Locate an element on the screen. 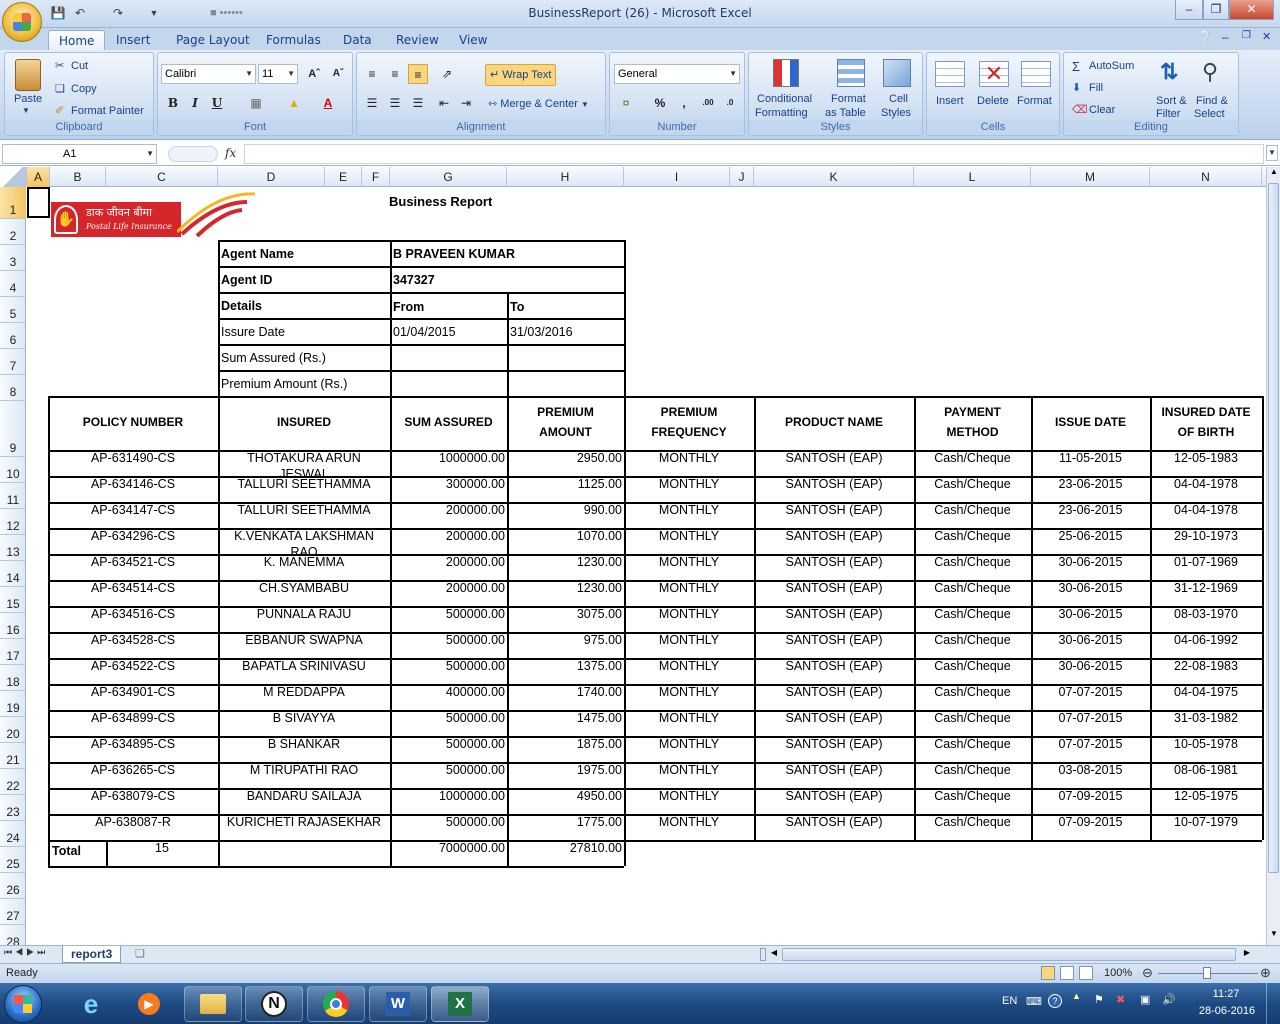 This screenshot has width=1280, height=1024. select-all-corner is located at coordinates (13, 177).